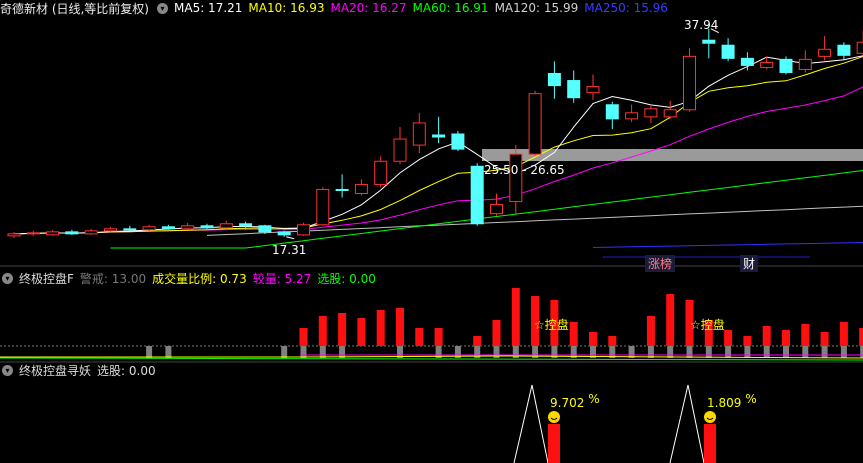 The width and height of the screenshot is (863, 463). Describe the element at coordinates (575, 401) in the screenshot. I see `pct-label-1: 9.702 %` at that location.